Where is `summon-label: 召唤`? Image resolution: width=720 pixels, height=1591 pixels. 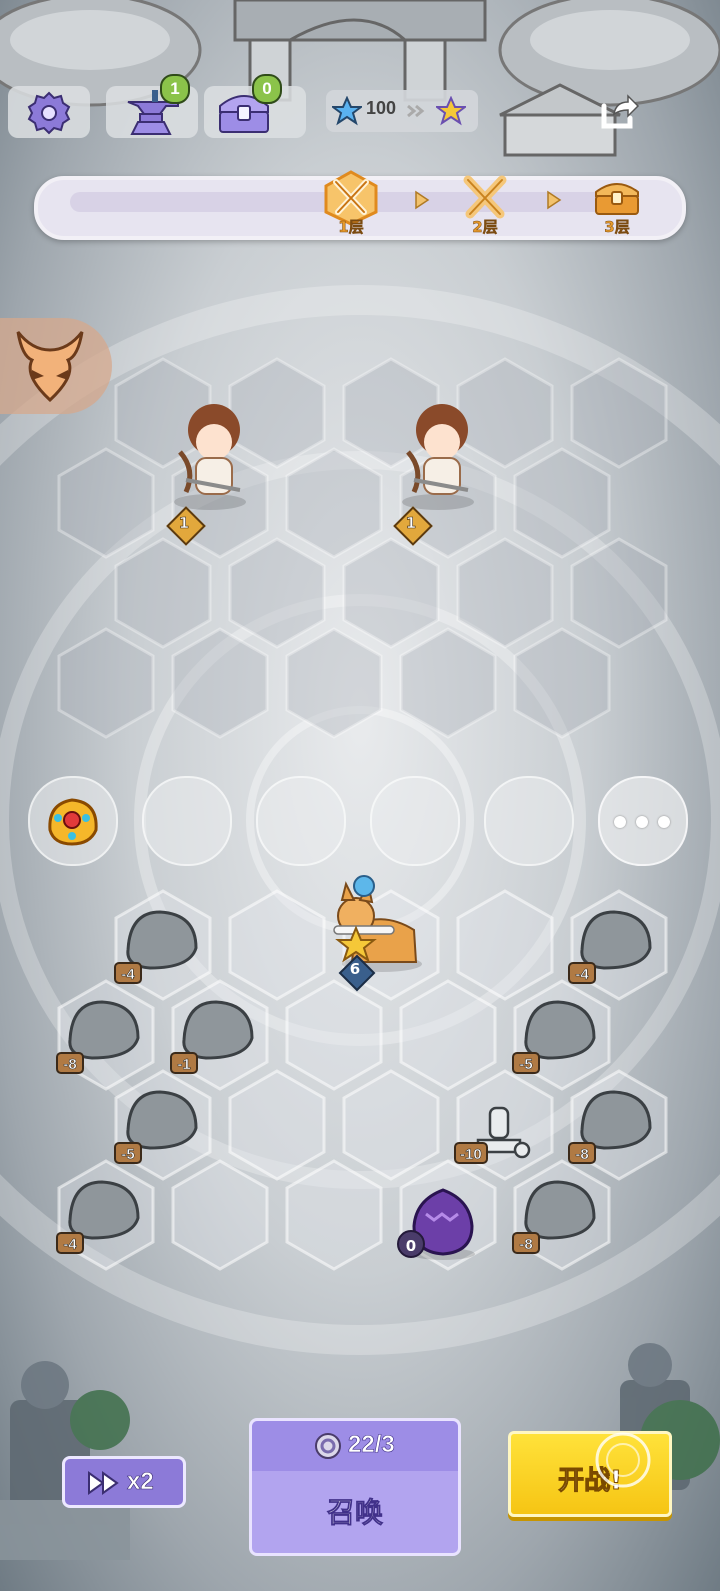
summon-label: 召唤 is located at coordinates (355, 1513).